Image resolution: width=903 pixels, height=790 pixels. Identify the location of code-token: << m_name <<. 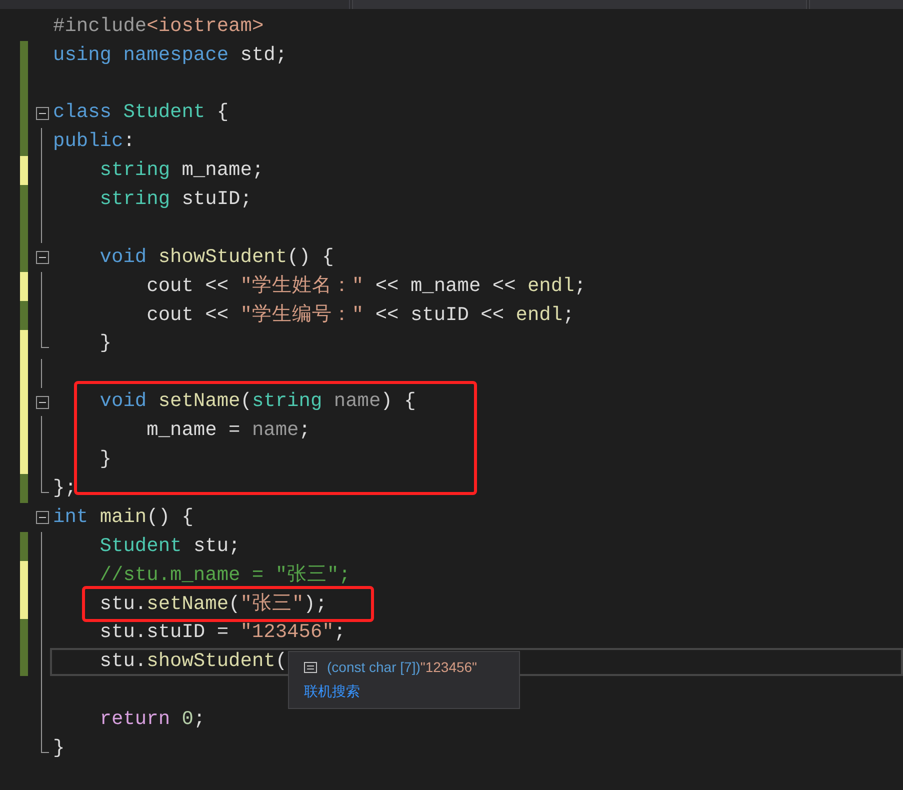
(445, 286).